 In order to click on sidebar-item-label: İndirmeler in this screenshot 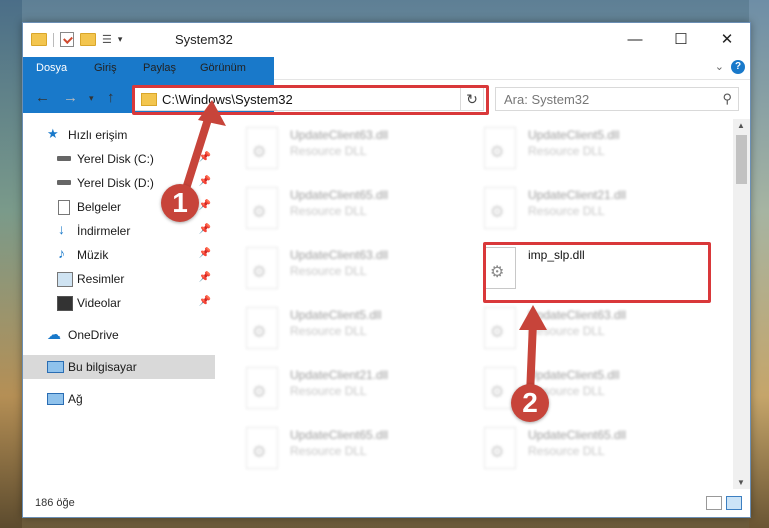, I will do `click(104, 231)`.